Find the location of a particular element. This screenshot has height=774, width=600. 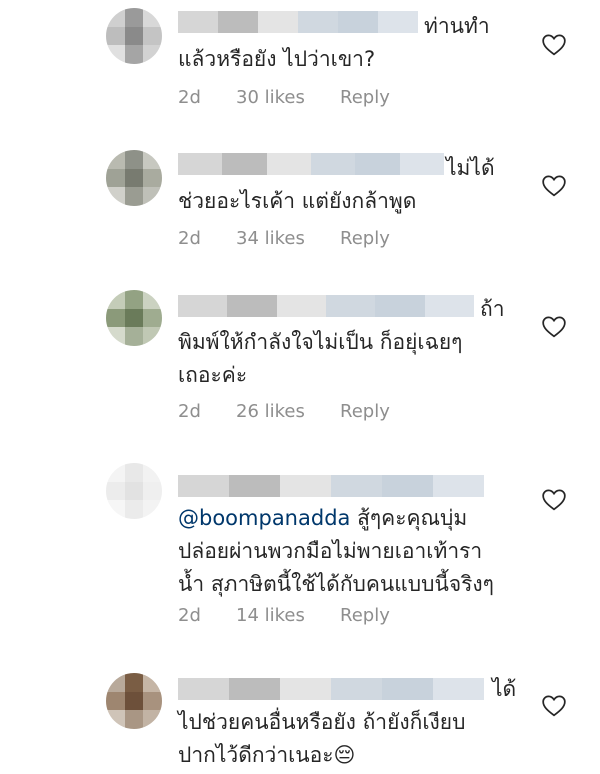

mention-link: @boompanadda is located at coordinates (264, 518).